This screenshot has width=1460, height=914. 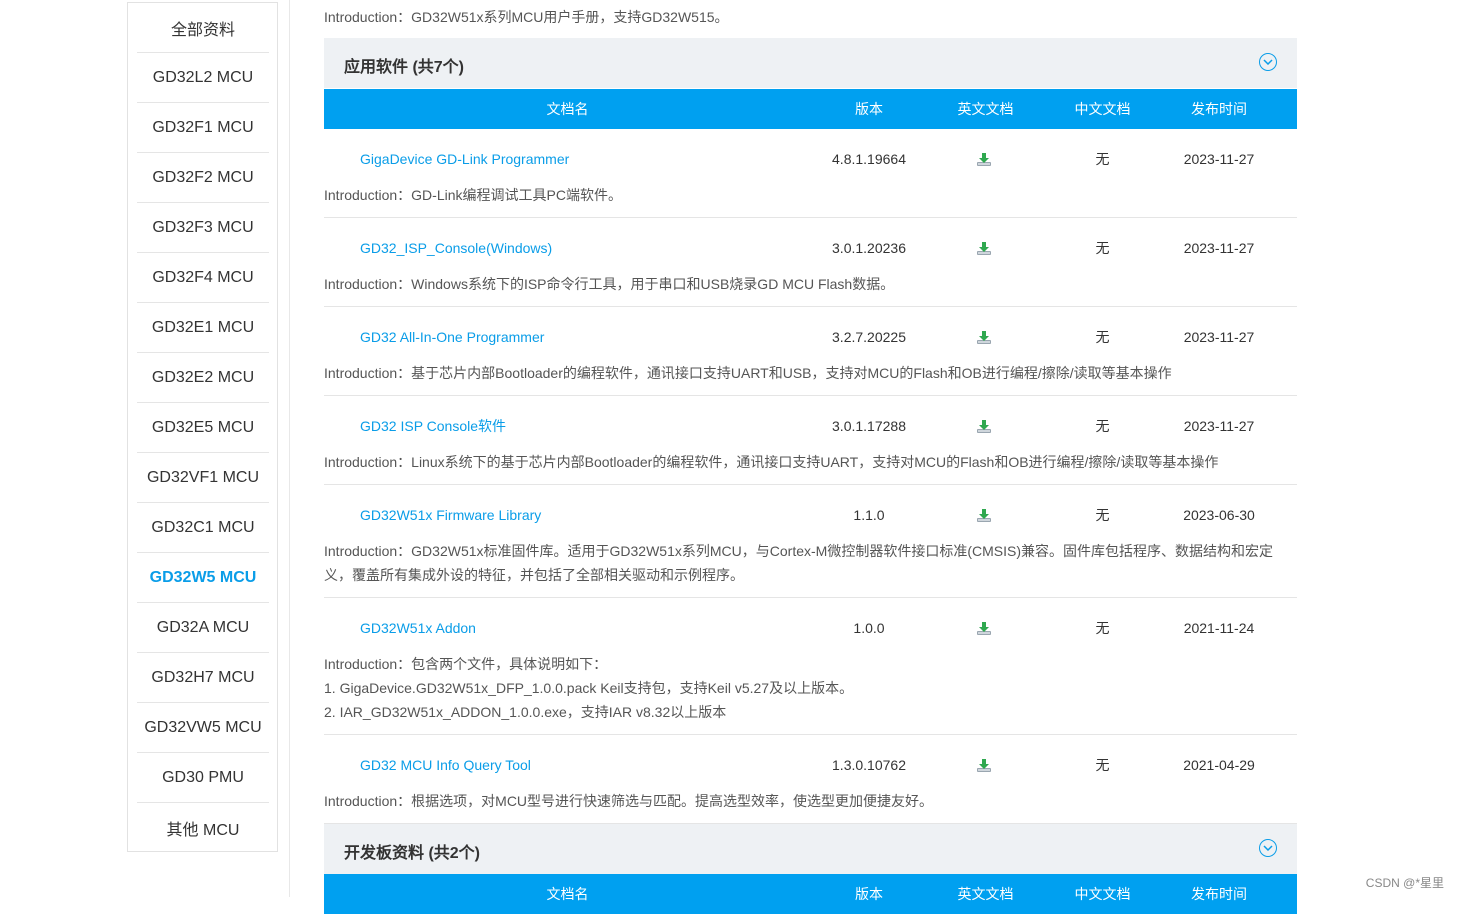 What do you see at coordinates (404, 67) in the screenshot?
I see `section-title: 应用软件 (共7个)` at bounding box center [404, 67].